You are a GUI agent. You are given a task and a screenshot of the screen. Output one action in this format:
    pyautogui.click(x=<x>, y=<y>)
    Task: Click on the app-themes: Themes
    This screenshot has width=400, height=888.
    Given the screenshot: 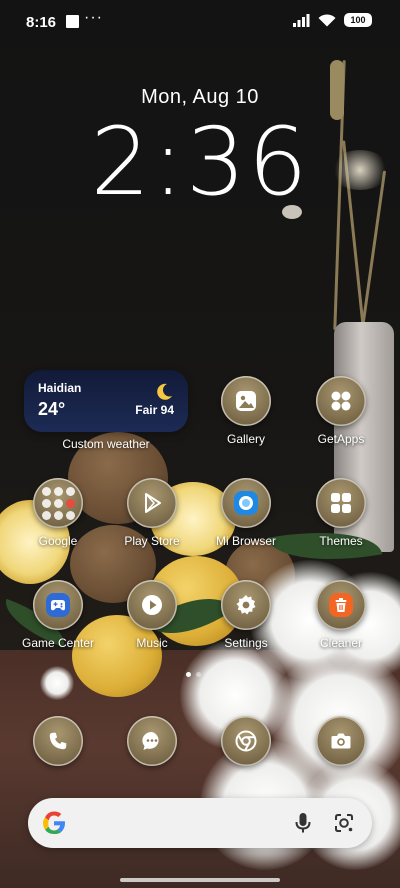 What is the action you would take?
    pyautogui.click(x=341, y=513)
    